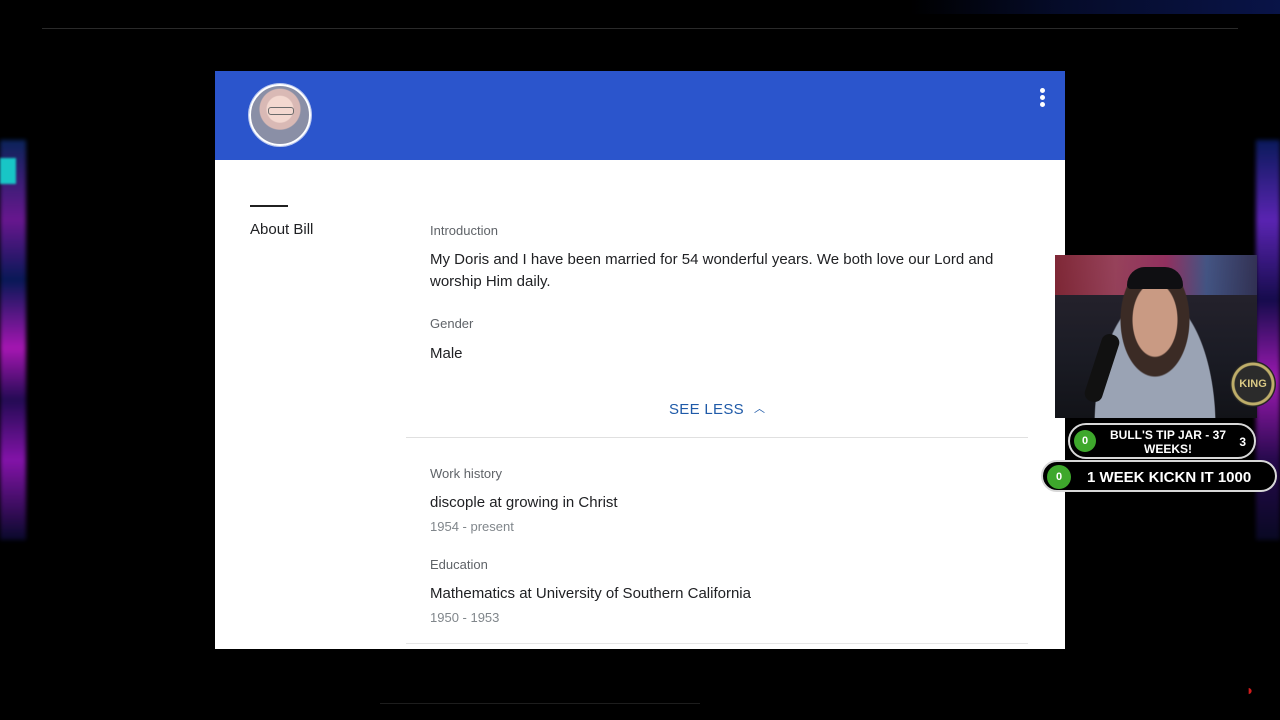  I want to click on avatar, so click(280, 115).